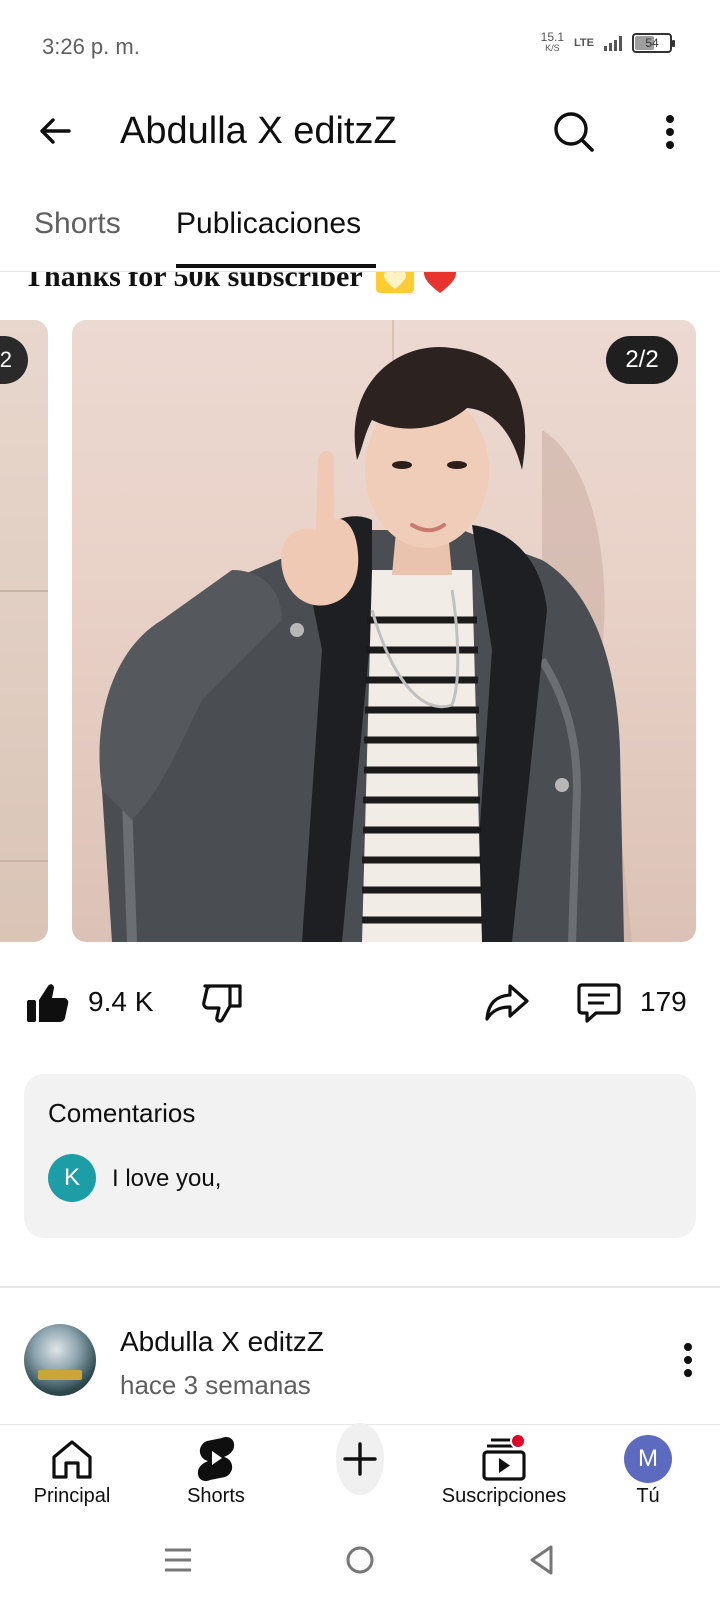 The height and width of the screenshot is (1600, 720). I want to click on channel-avatar, so click(60, 1360).